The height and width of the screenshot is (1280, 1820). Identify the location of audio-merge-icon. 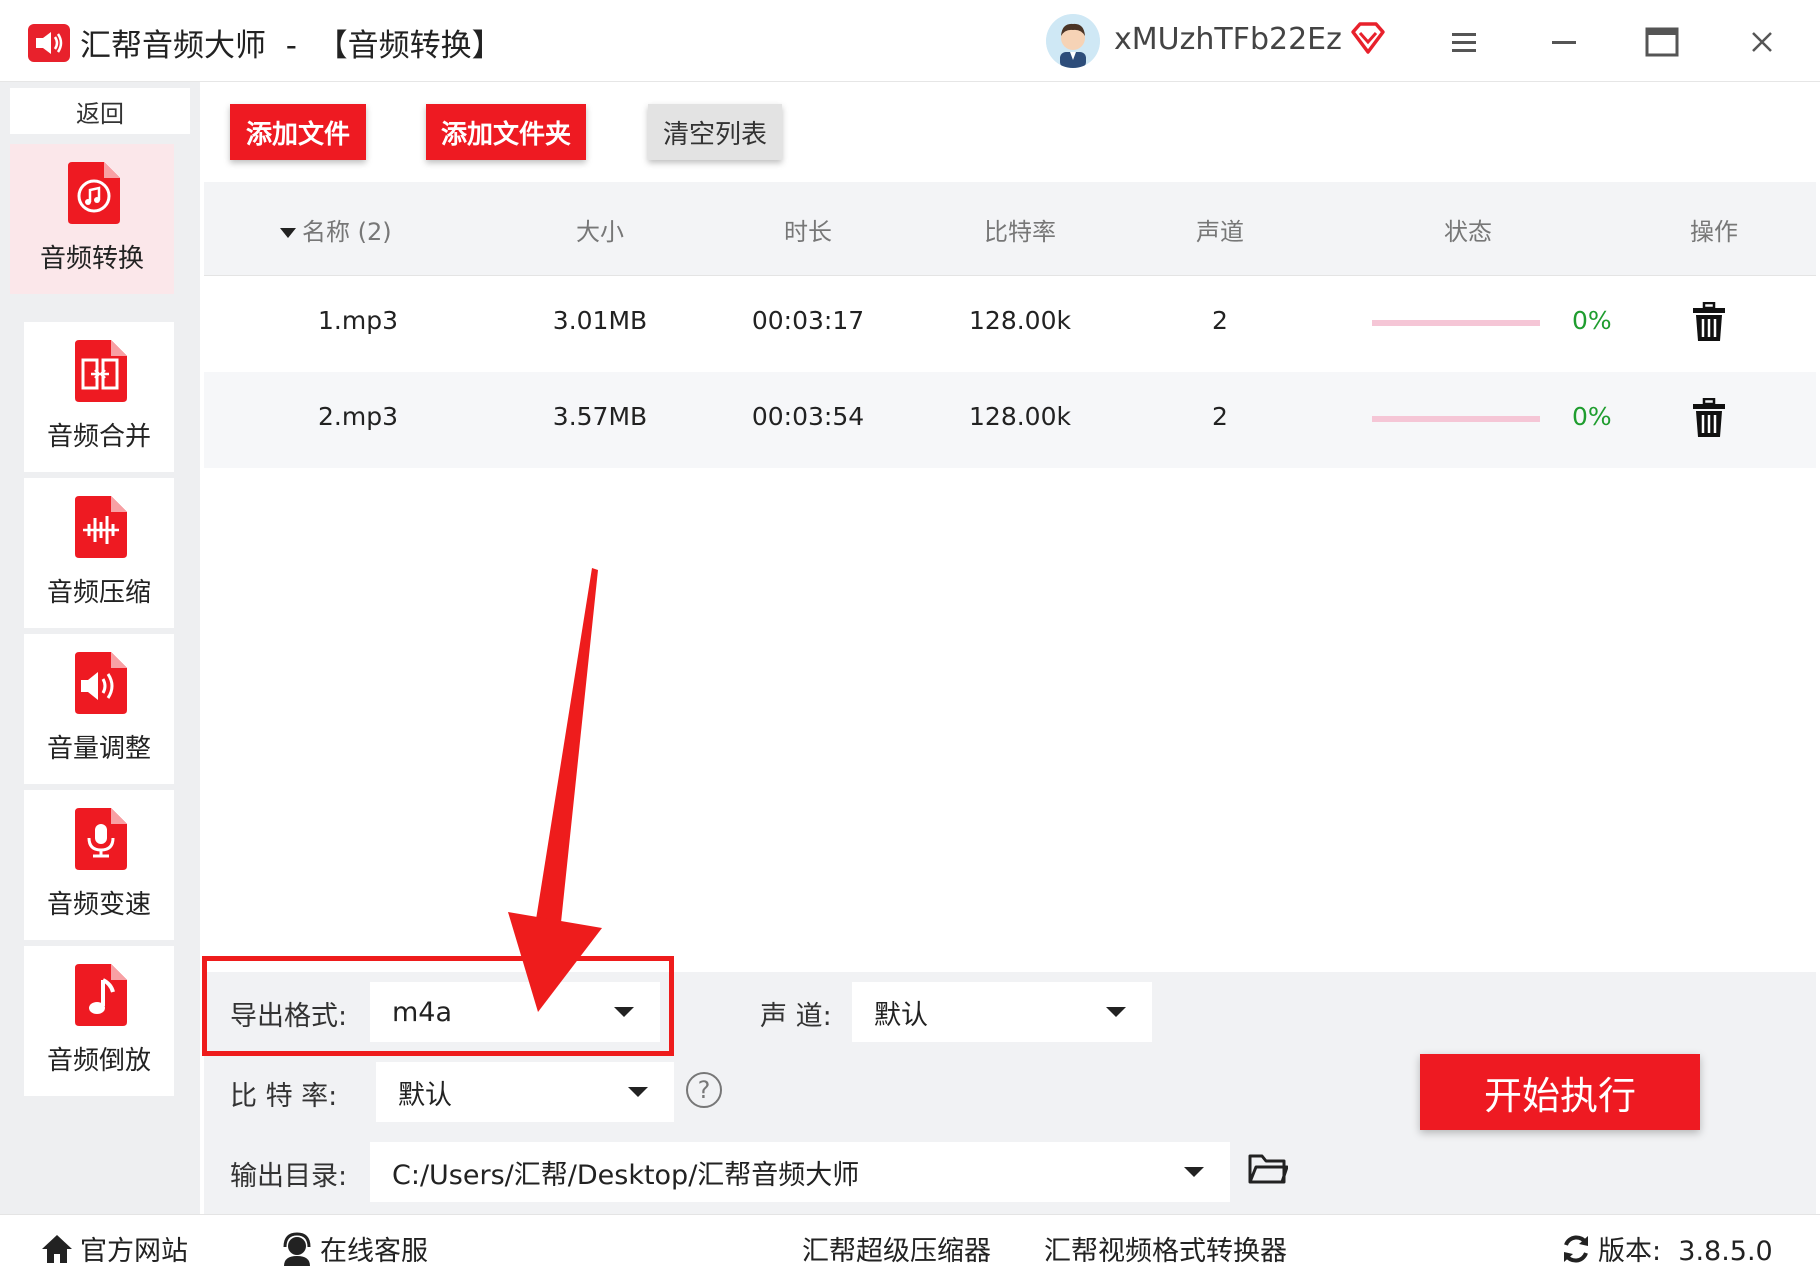
(99, 371).